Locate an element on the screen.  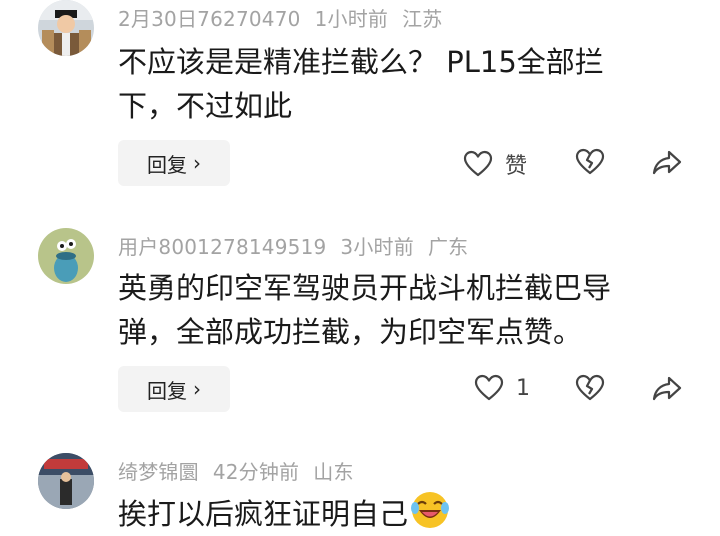
comment-meta: 用户8001278149519 3小时前 广东 is located at coordinates (300, 245).